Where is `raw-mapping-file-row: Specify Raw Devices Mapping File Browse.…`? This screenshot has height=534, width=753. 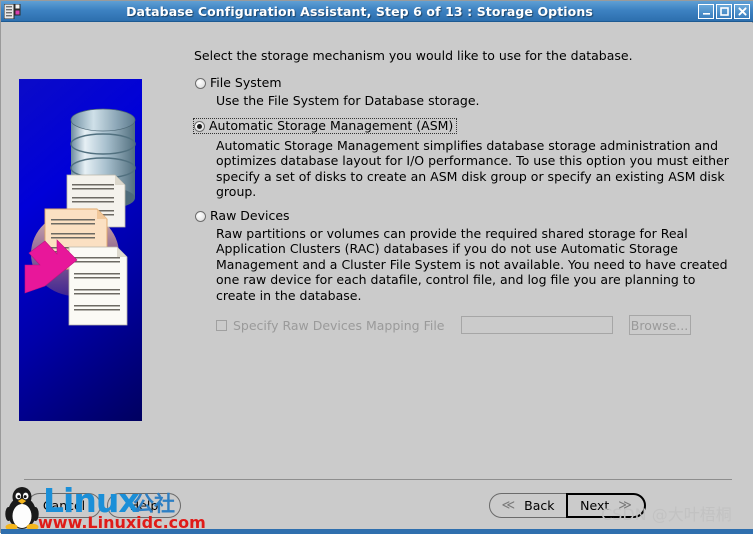 raw-mapping-file-row: Specify Raw Devices Mapping File Browse.… is located at coordinates (477, 325).